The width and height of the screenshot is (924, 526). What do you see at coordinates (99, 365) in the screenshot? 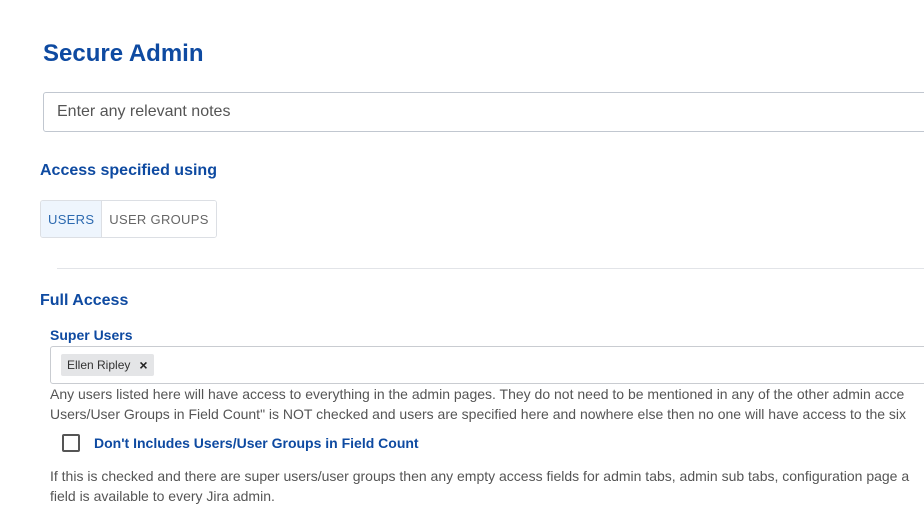
I see `user-chip-label: Ellen Ripley` at bounding box center [99, 365].